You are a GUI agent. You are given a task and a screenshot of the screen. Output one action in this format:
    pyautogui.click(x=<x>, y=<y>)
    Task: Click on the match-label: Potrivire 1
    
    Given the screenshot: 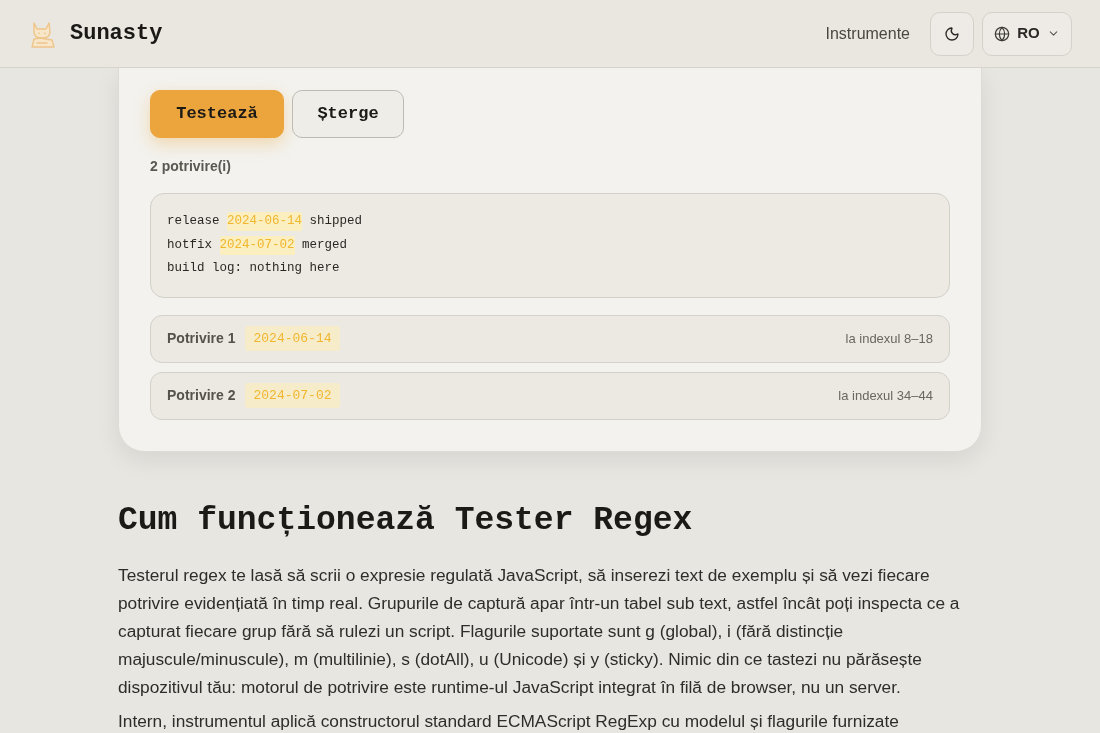 What is the action you would take?
    pyautogui.click(x=201, y=338)
    